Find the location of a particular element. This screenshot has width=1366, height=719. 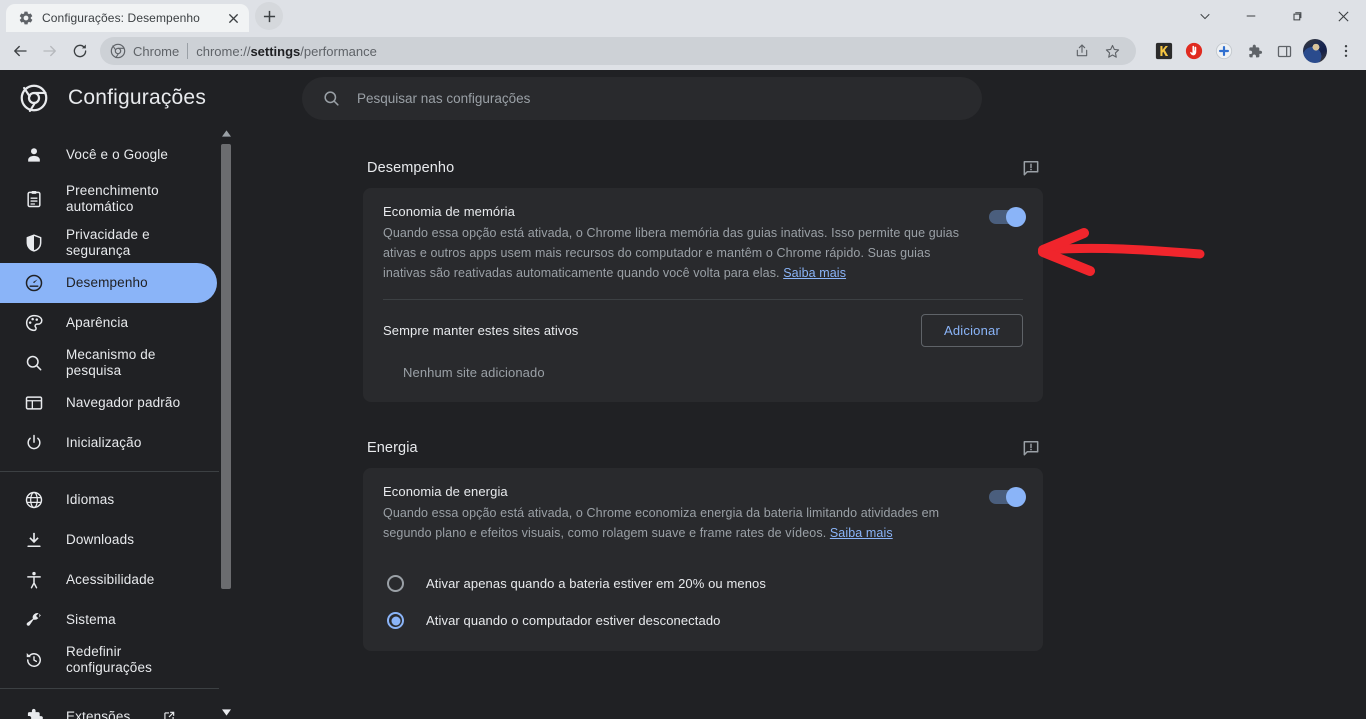

sidebar-item-label: Inicialização is located at coordinates (104, 442).